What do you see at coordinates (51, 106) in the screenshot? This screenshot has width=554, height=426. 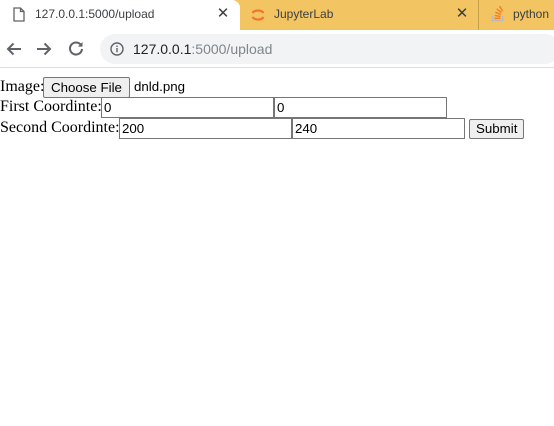 I see `first-coordinate-label: First Coordinte:` at bounding box center [51, 106].